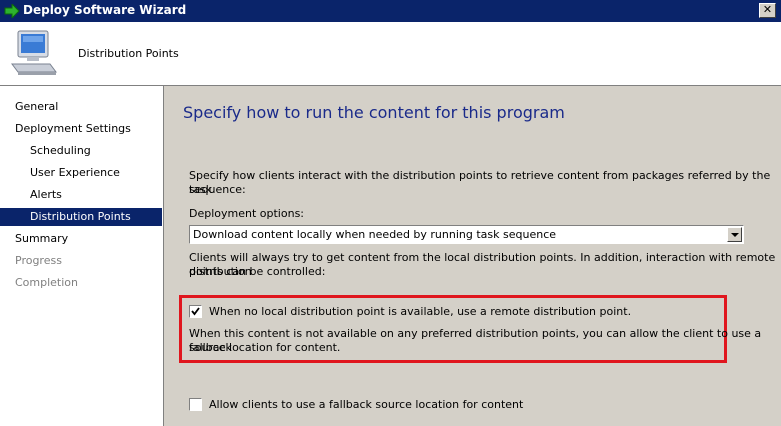 The height and width of the screenshot is (426, 781). Describe the element at coordinates (73, 128) in the screenshot. I see `nav-item-label: Deployment Settings` at that location.